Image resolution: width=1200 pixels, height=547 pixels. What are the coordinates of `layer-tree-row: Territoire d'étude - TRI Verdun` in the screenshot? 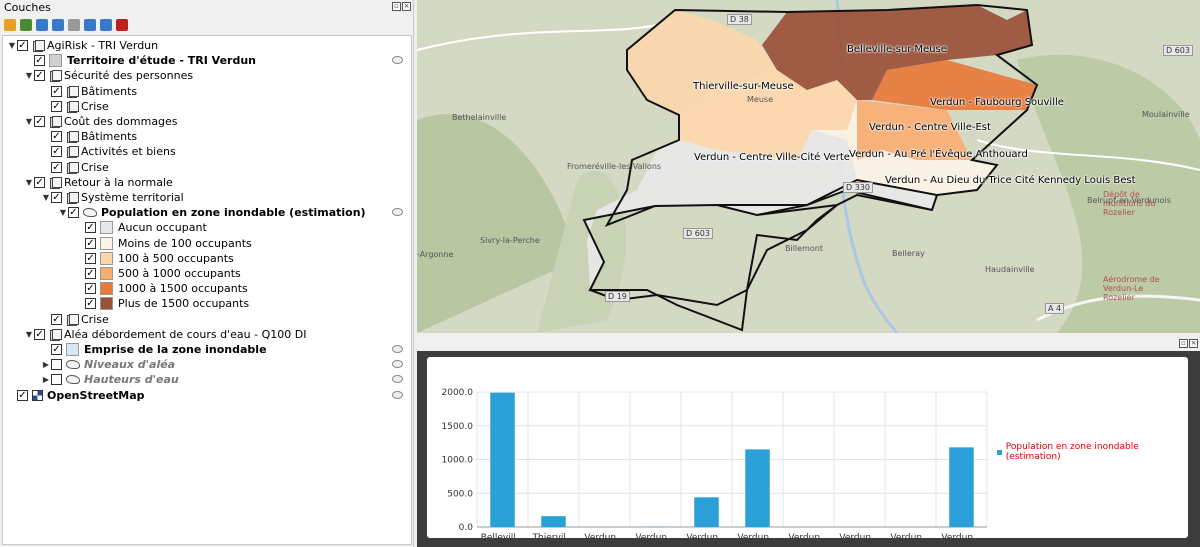 It's located at (140, 60).